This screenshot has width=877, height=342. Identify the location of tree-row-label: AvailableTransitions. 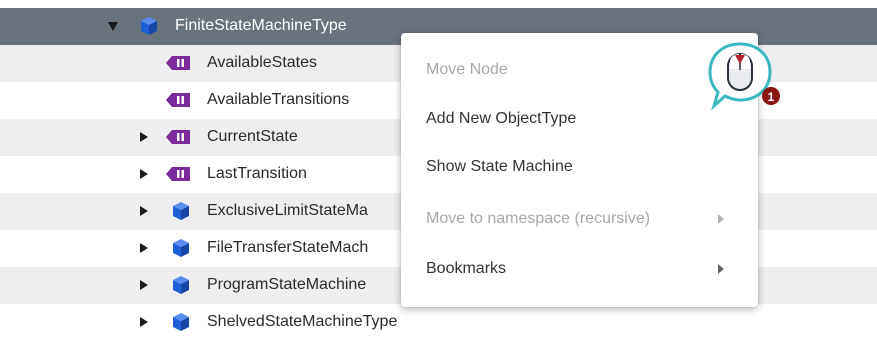
(278, 99).